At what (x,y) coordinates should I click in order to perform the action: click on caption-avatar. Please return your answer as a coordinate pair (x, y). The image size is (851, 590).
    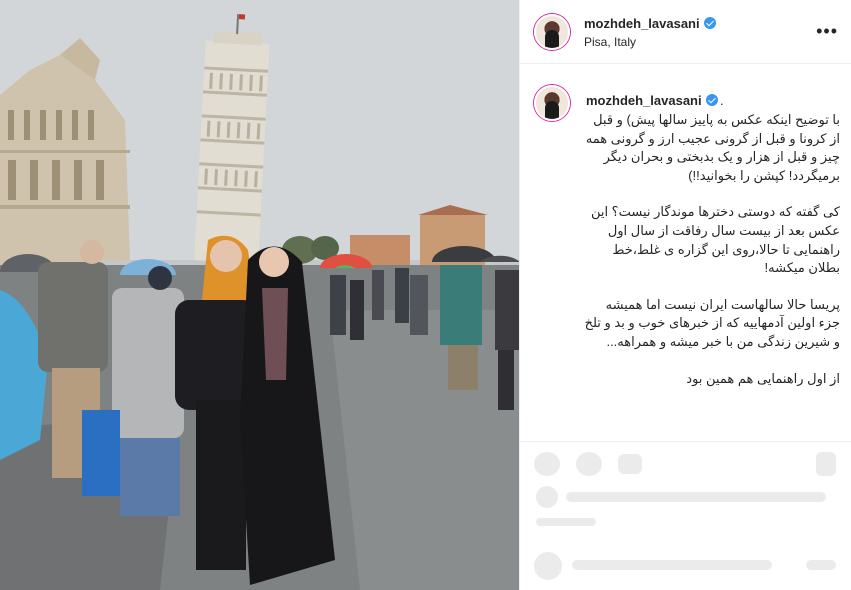
    Looking at the image, I should click on (552, 103).